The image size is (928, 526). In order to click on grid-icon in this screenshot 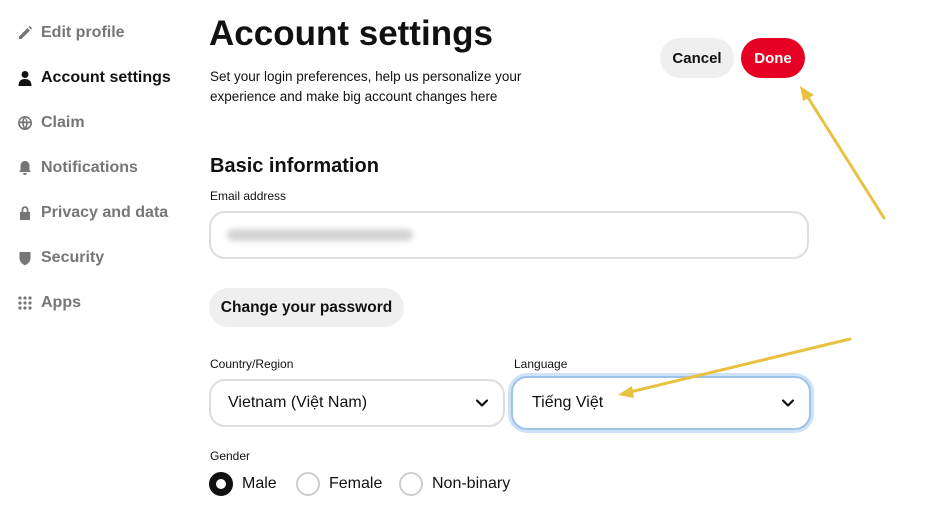, I will do `click(25, 303)`.